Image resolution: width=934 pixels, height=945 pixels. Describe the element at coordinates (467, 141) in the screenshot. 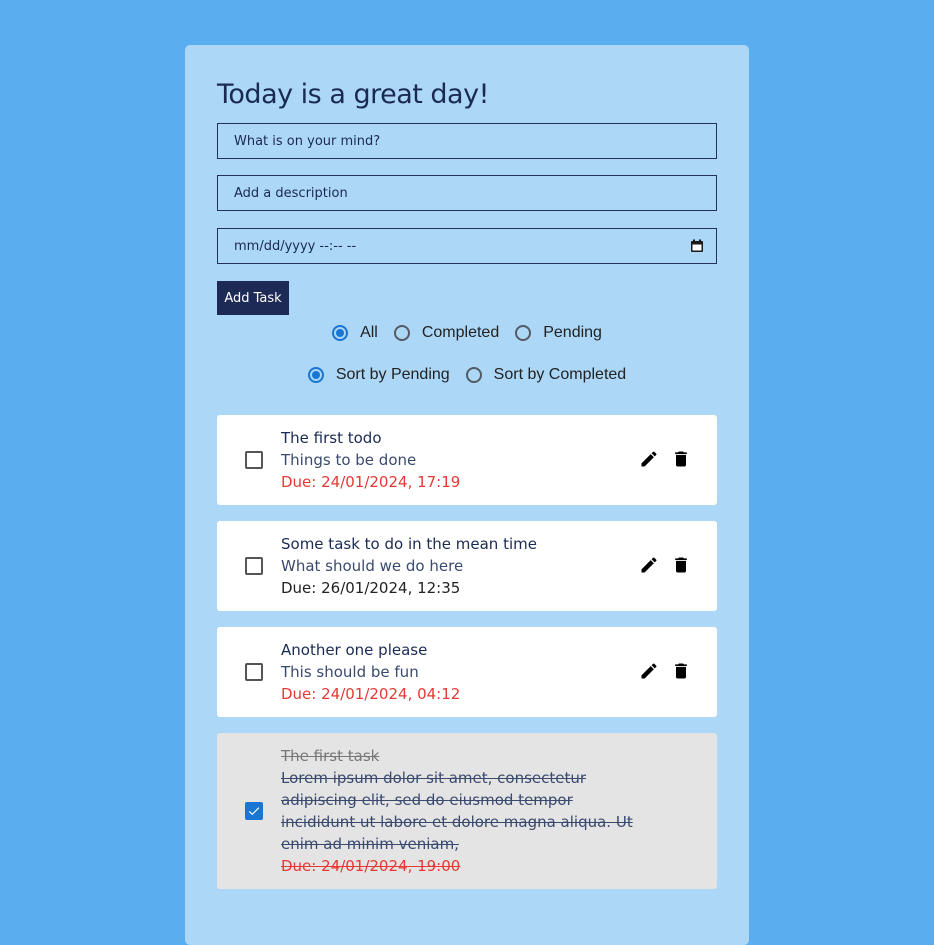

I see `task-title-input: What is on your mind?` at that location.